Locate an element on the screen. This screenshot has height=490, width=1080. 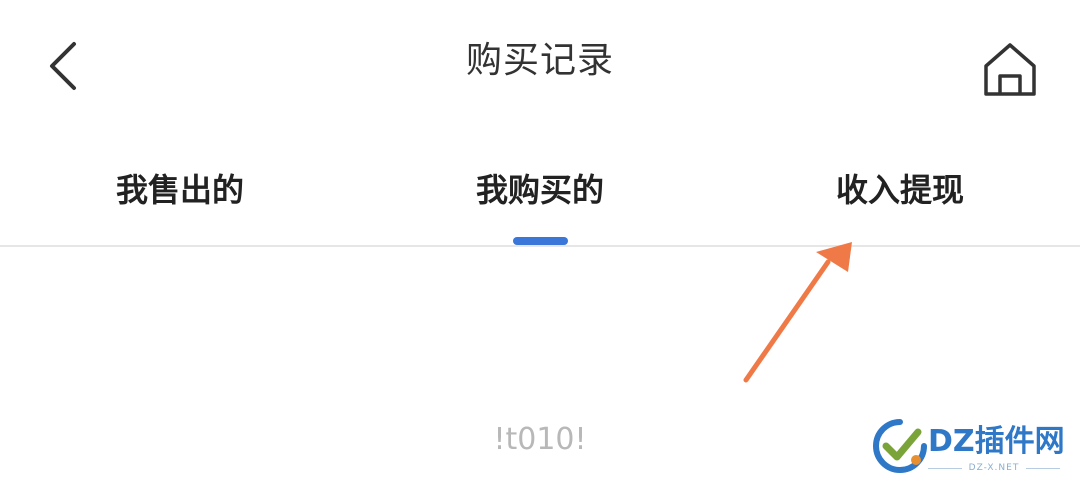
empty-placeholder-text: !t010! is located at coordinates (540, 439).